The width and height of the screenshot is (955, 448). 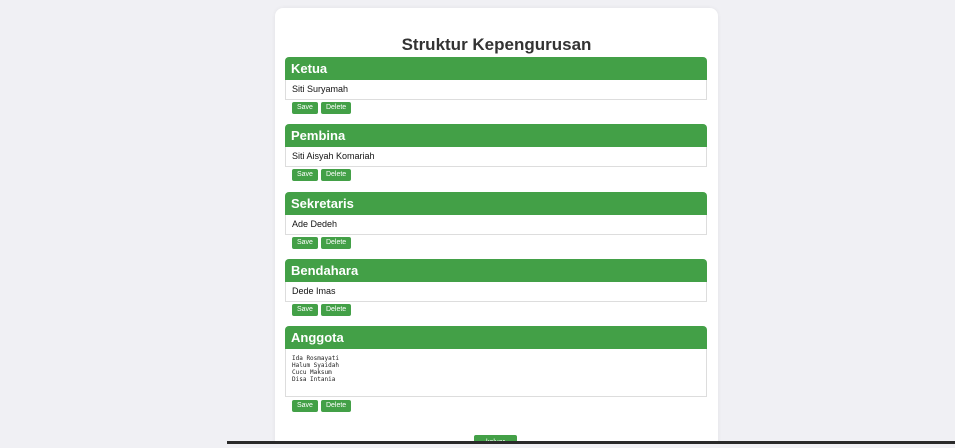 I want to click on section-heading: Bendahara, so click(x=496, y=270).